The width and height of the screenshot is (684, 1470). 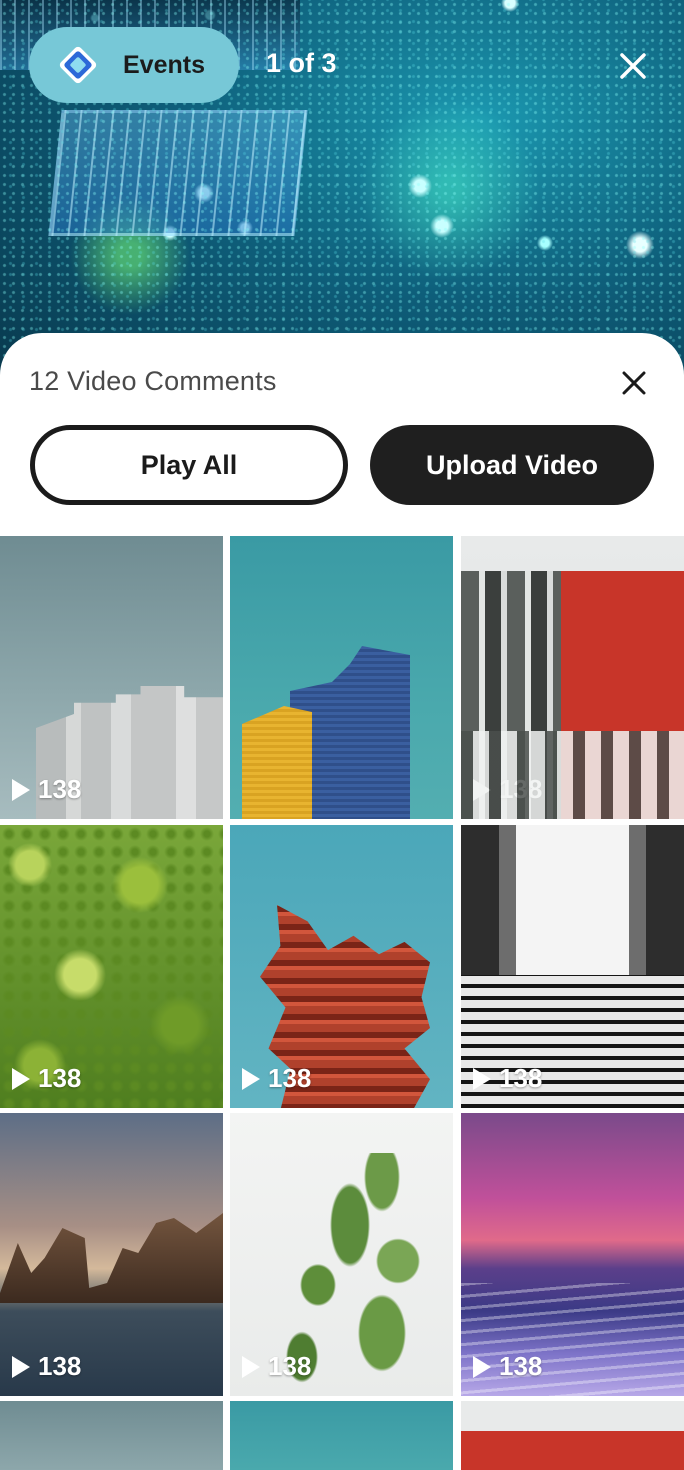 I want to click on diamond-icon, so click(x=78, y=65).